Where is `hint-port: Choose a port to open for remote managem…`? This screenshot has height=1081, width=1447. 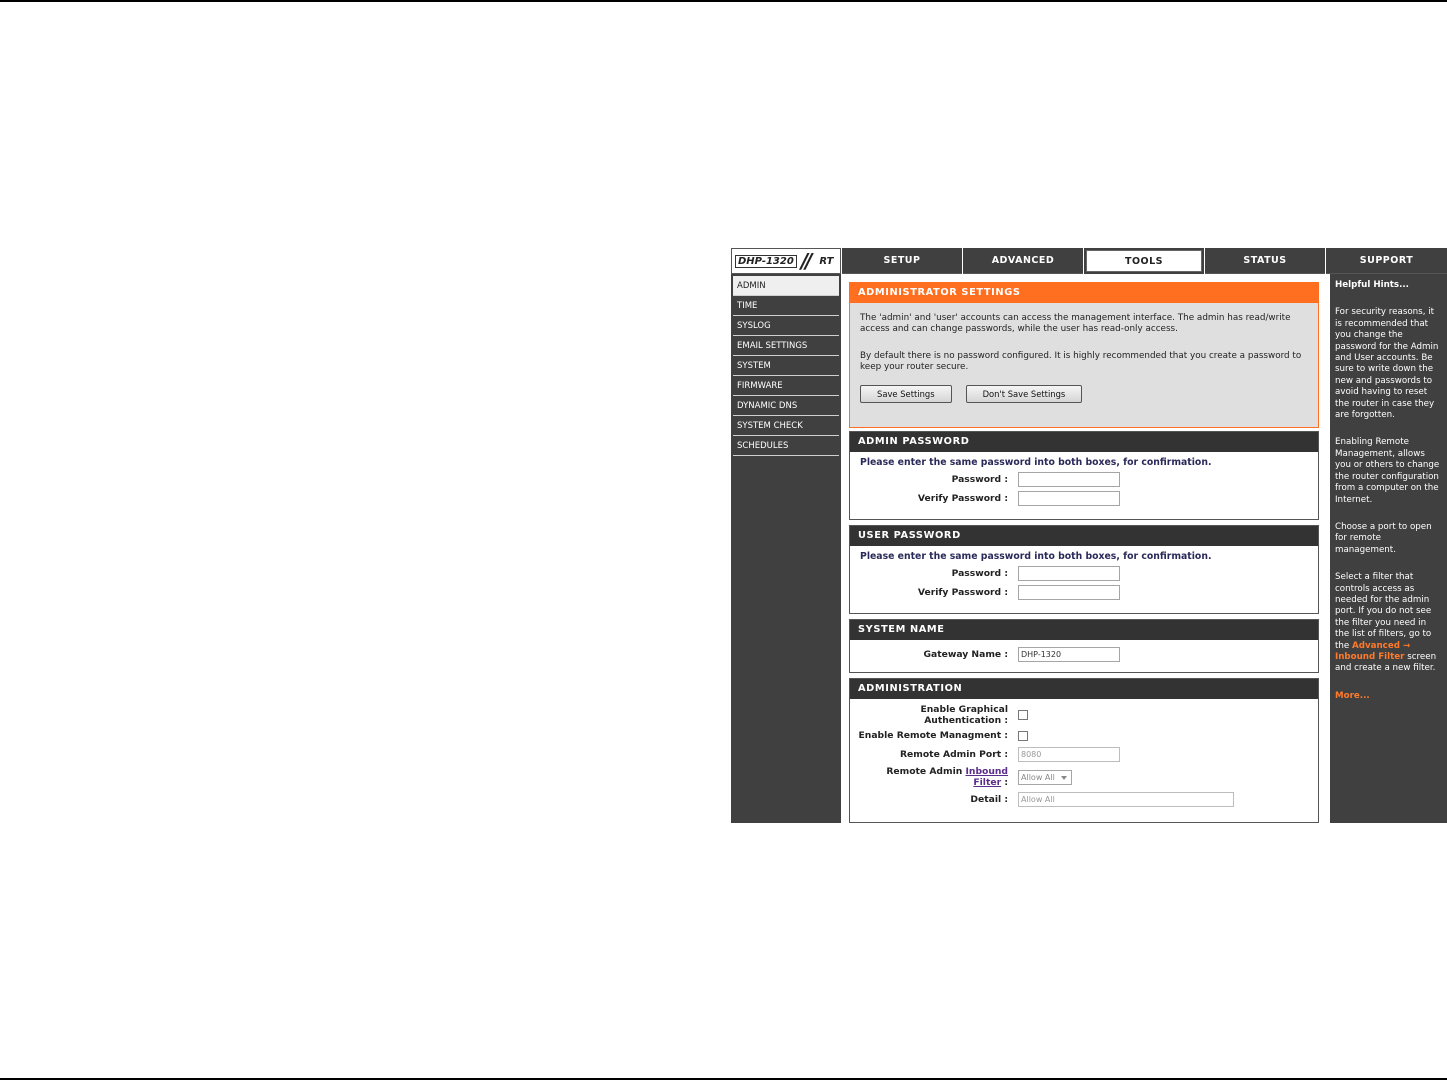
hint-port: Choose a port to open for remote managem… is located at coordinates (1383, 538).